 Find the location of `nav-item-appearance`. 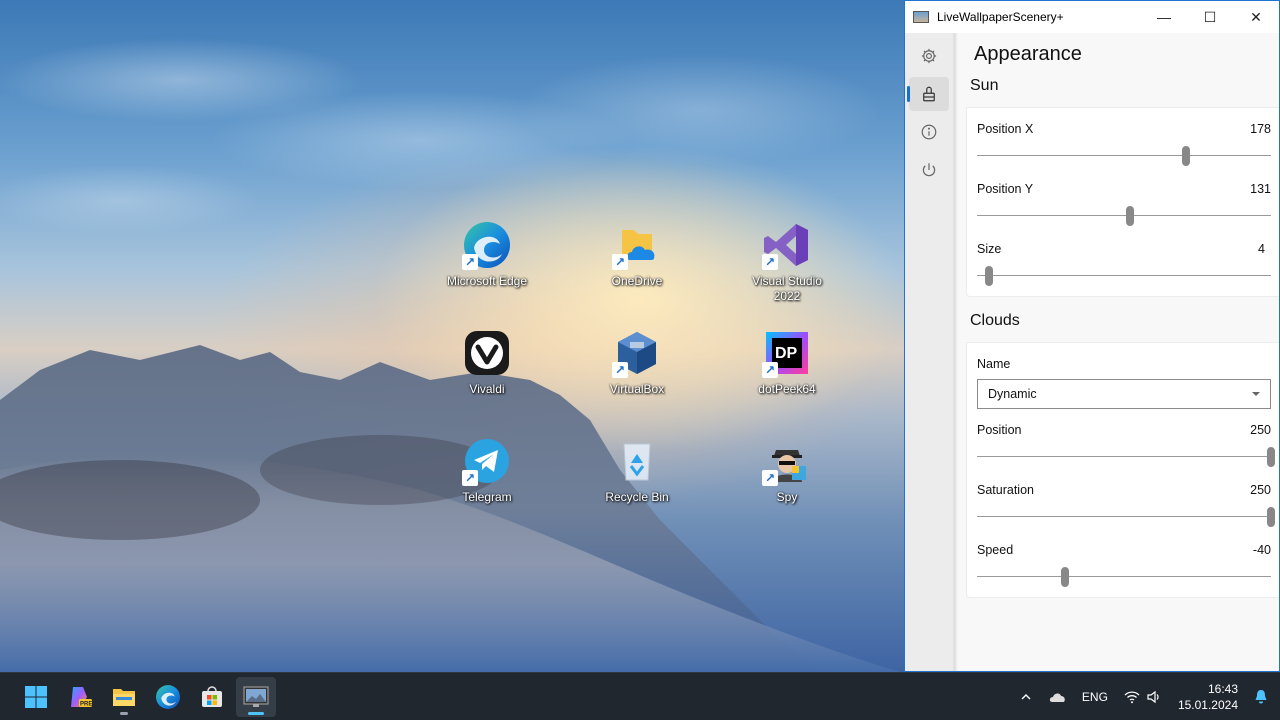

nav-item-appearance is located at coordinates (928, 94).